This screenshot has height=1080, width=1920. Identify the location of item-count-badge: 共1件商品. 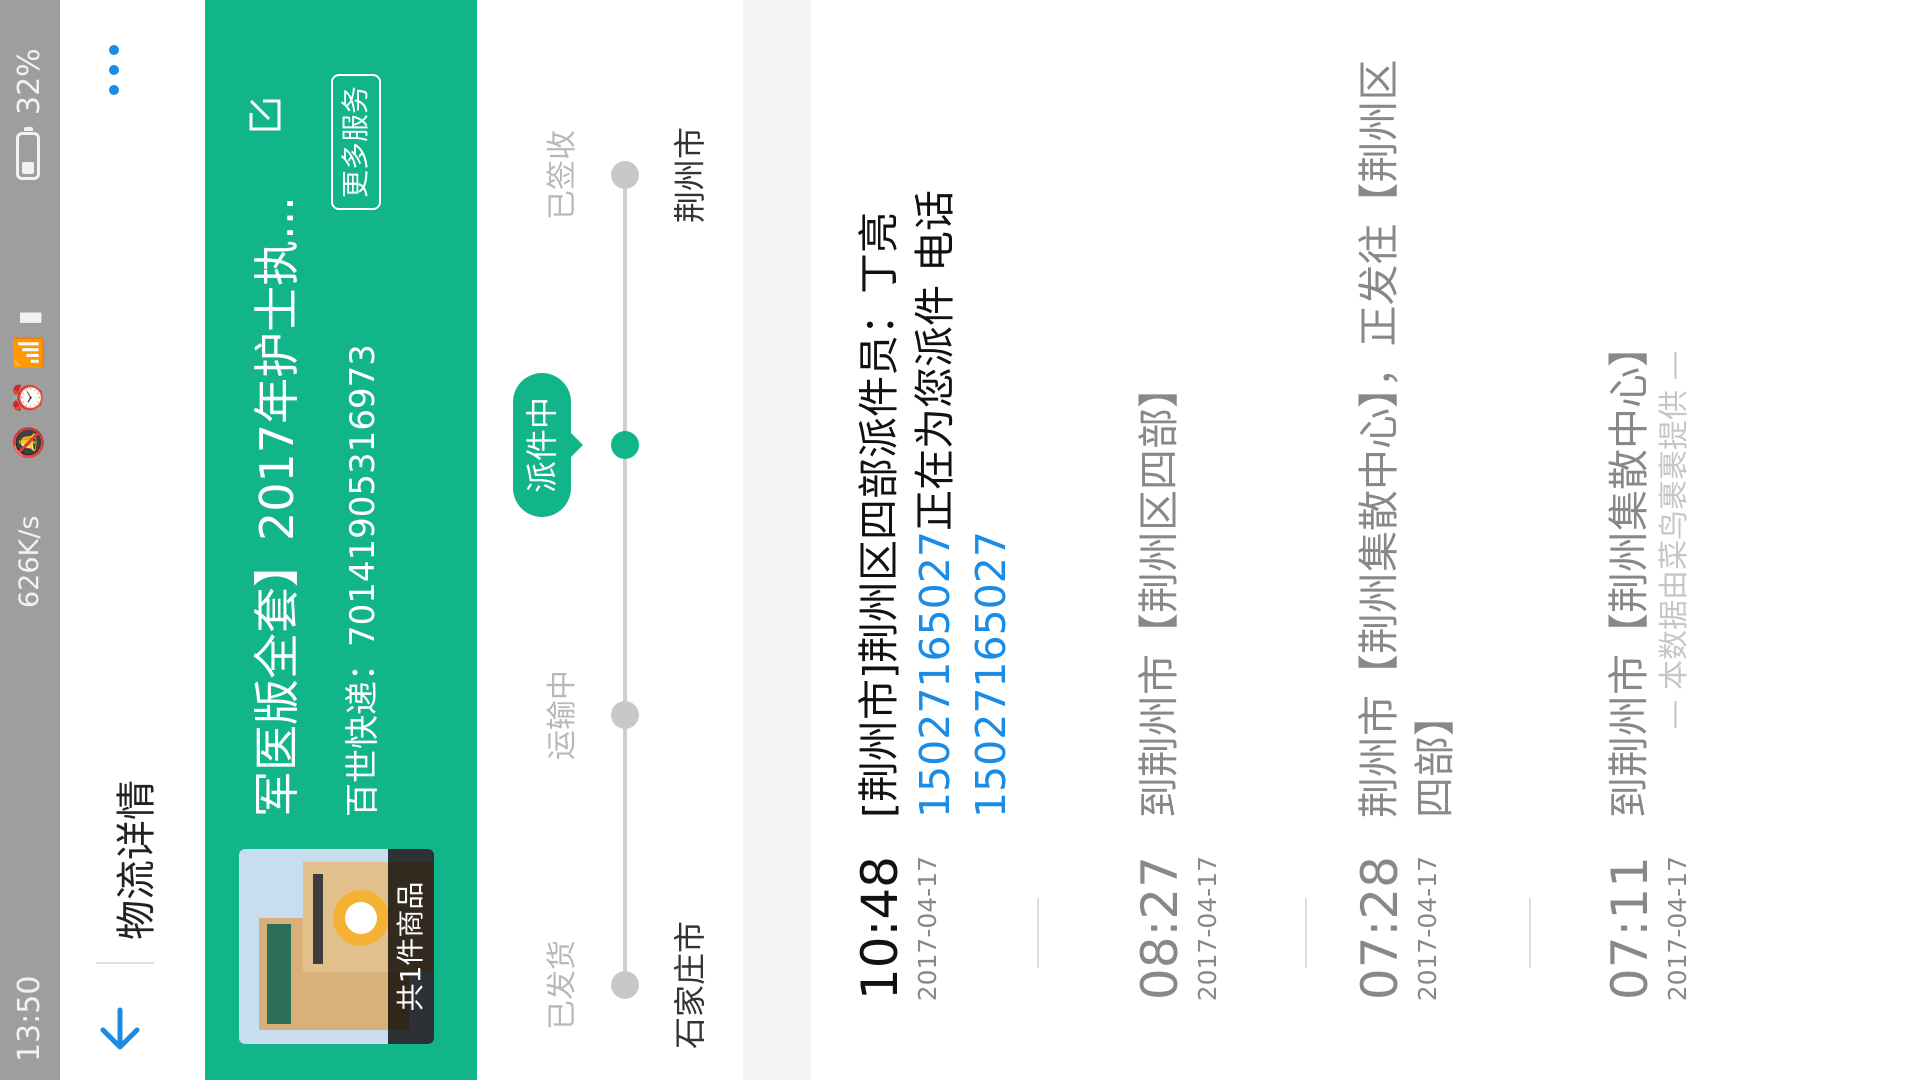
(411, 946).